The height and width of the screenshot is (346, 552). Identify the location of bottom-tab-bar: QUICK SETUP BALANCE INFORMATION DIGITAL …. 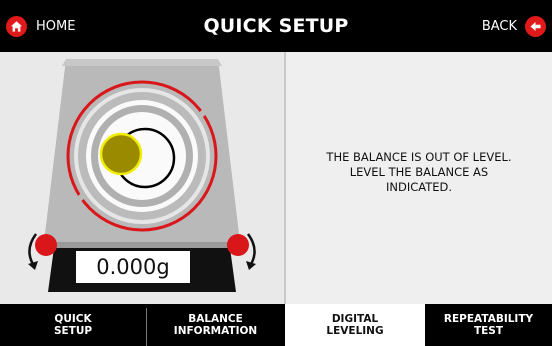
(276, 325).